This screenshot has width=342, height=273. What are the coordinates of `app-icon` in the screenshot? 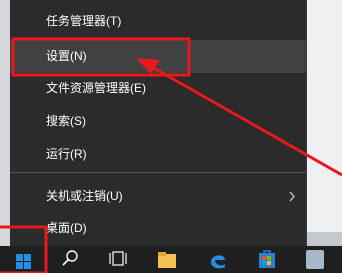 It's located at (315, 259).